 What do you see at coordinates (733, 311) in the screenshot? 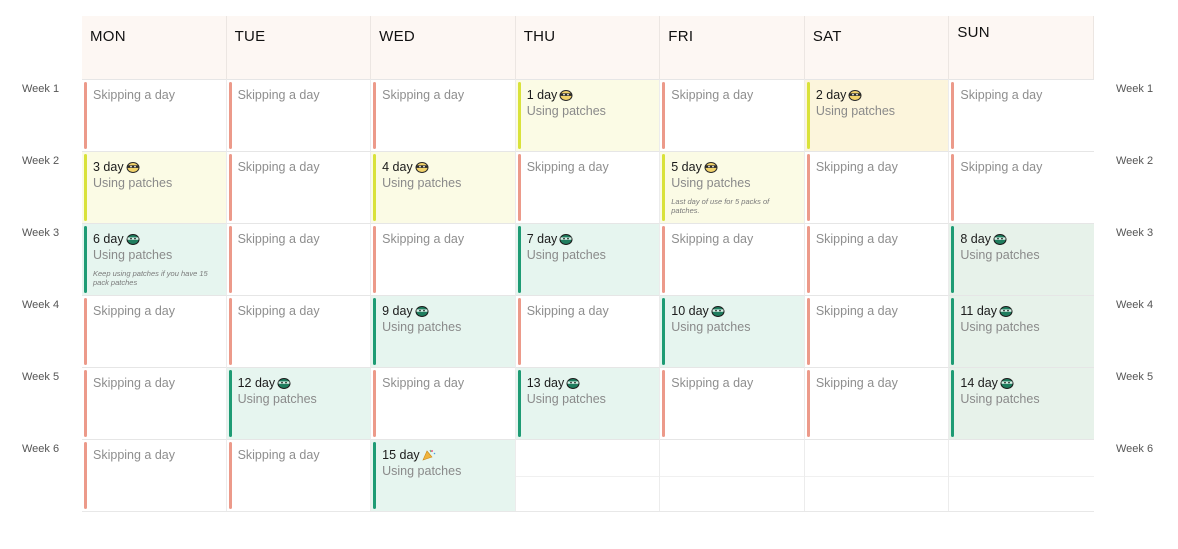
I see `day-count: 10 day` at bounding box center [733, 311].